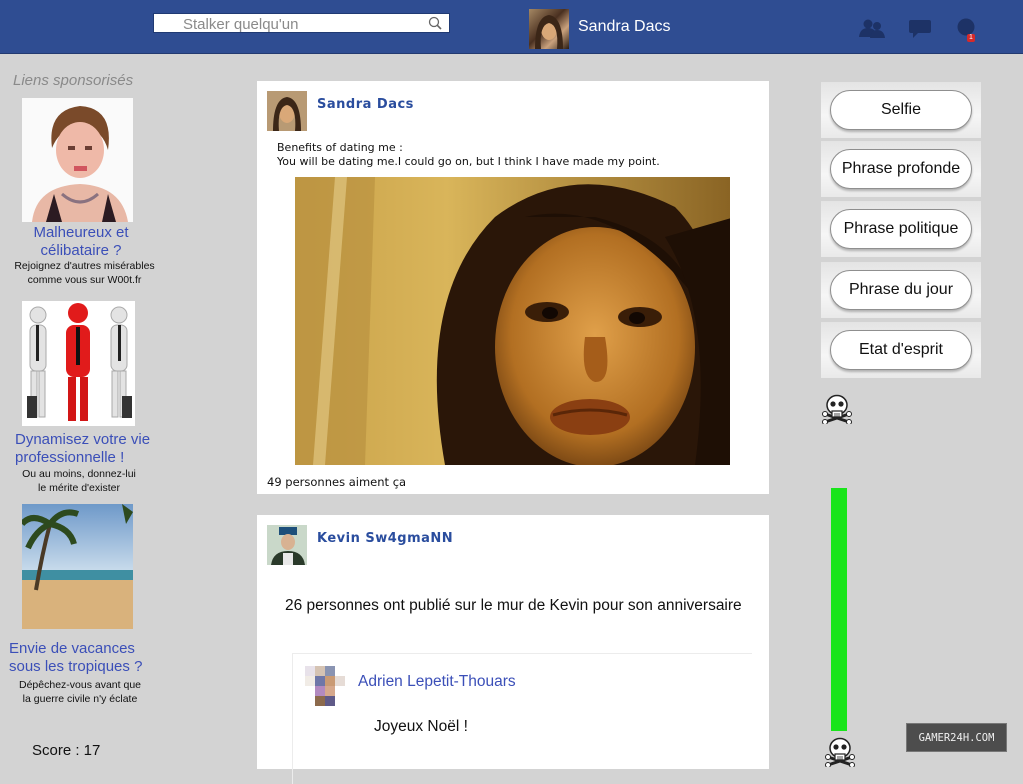 The width and height of the screenshot is (1023, 784). Describe the element at coordinates (920, 28) in the screenshot. I see `messages-icon` at that location.